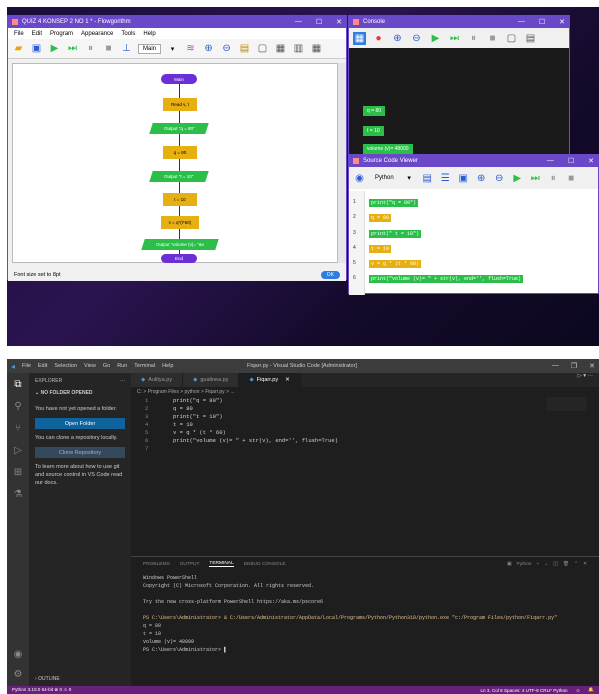  I want to click on terminal-shell: Python, so click(524, 564).